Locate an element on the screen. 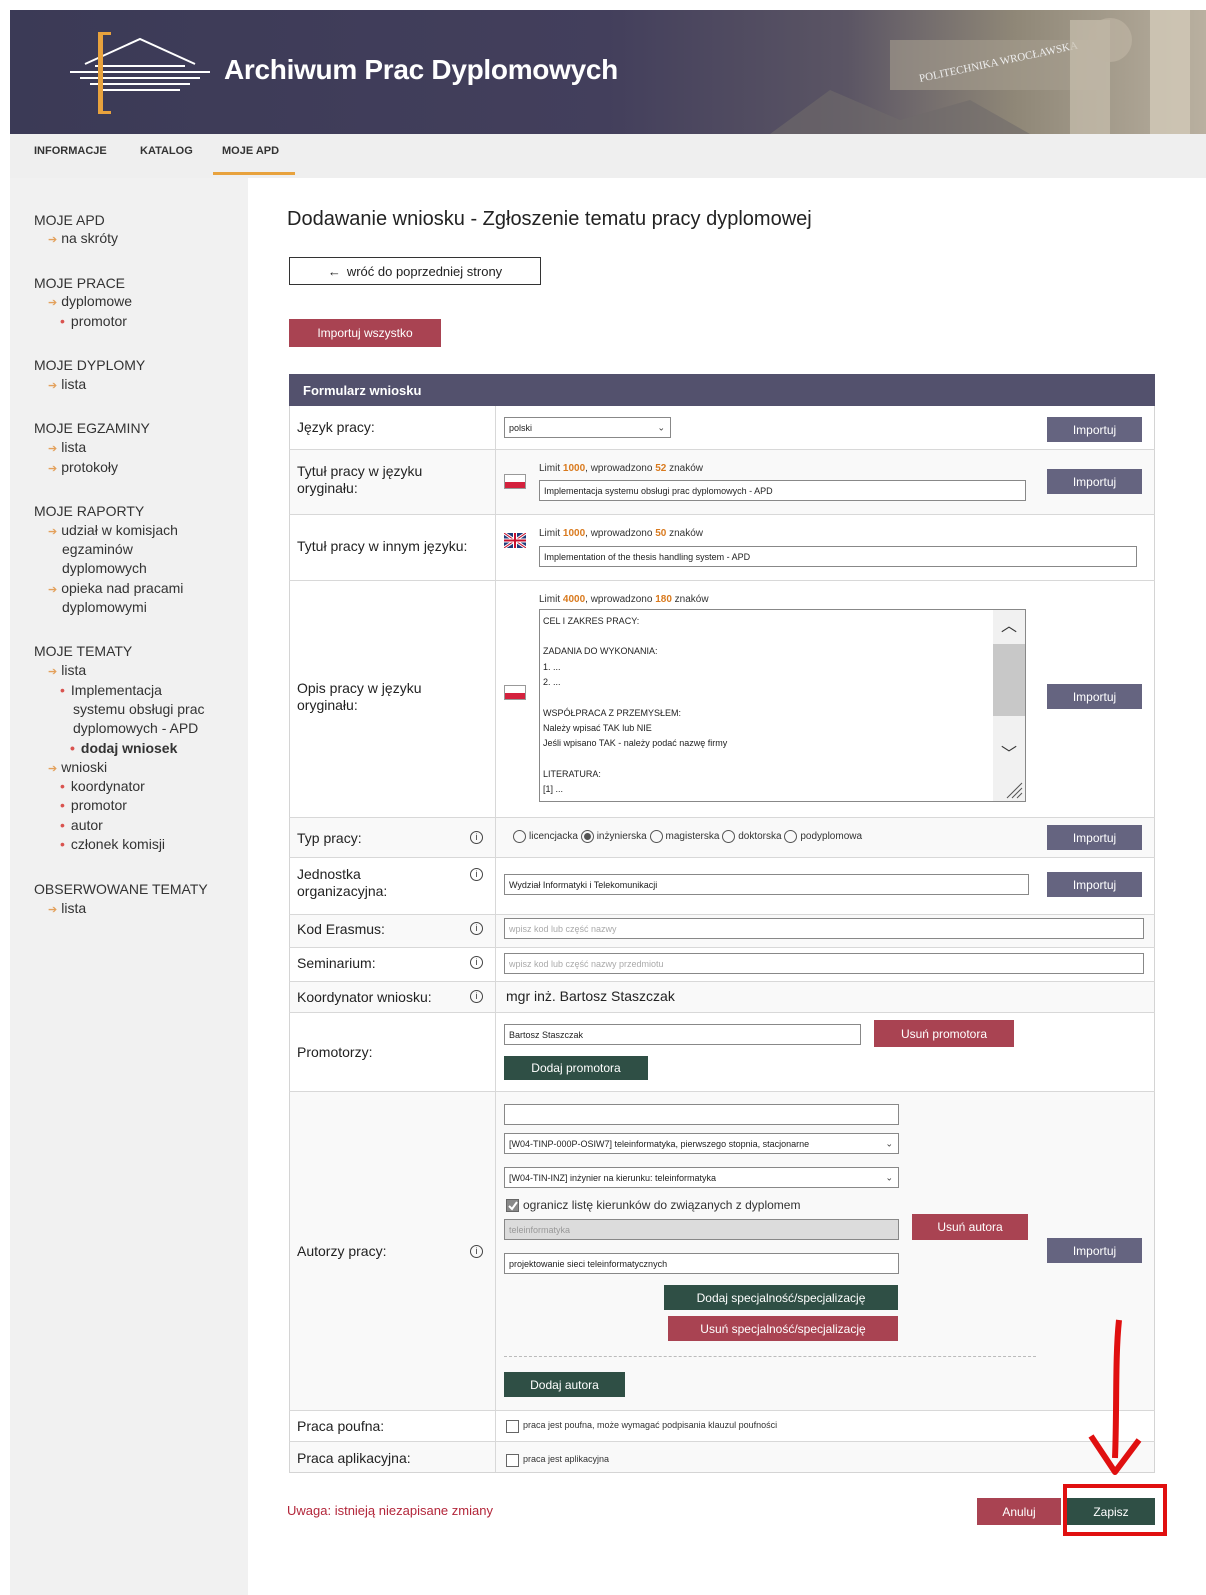  confidential-checkbox is located at coordinates (512, 1426).